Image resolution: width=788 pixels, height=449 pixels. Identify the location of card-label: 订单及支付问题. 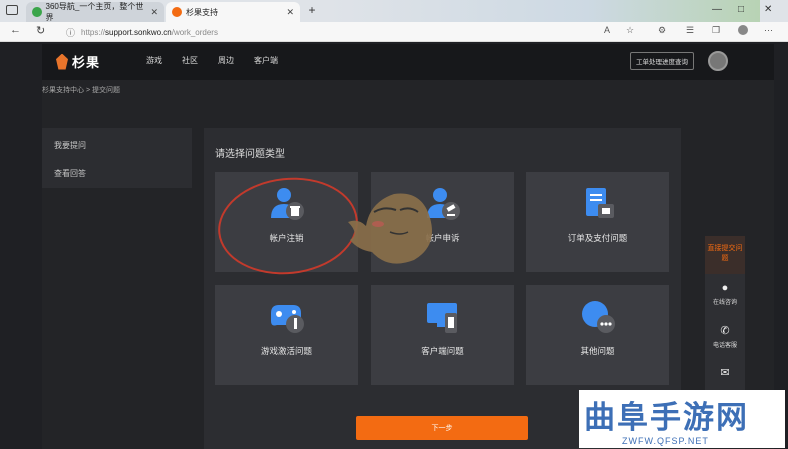
(597, 238).